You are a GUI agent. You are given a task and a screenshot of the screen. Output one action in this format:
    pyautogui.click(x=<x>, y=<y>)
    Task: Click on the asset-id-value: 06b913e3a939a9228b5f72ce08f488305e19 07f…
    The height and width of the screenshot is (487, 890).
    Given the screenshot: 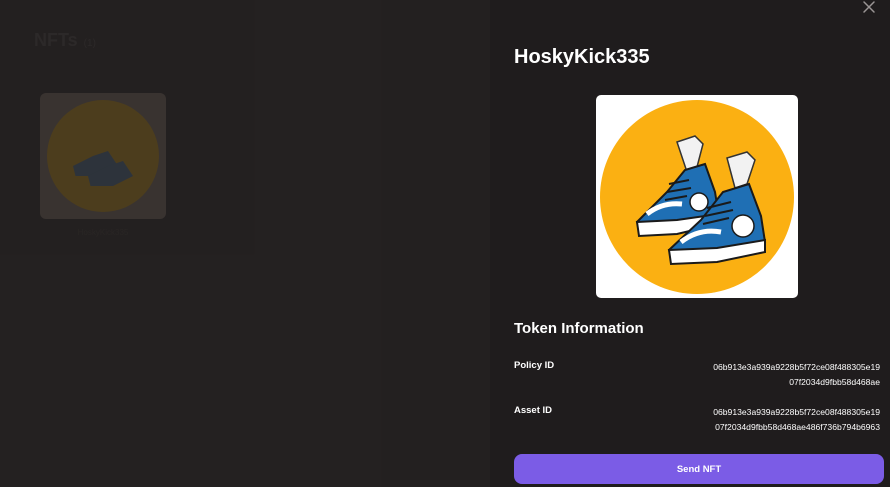 What is the action you would take?
    pyautogui.click(x=785, y=420)
    